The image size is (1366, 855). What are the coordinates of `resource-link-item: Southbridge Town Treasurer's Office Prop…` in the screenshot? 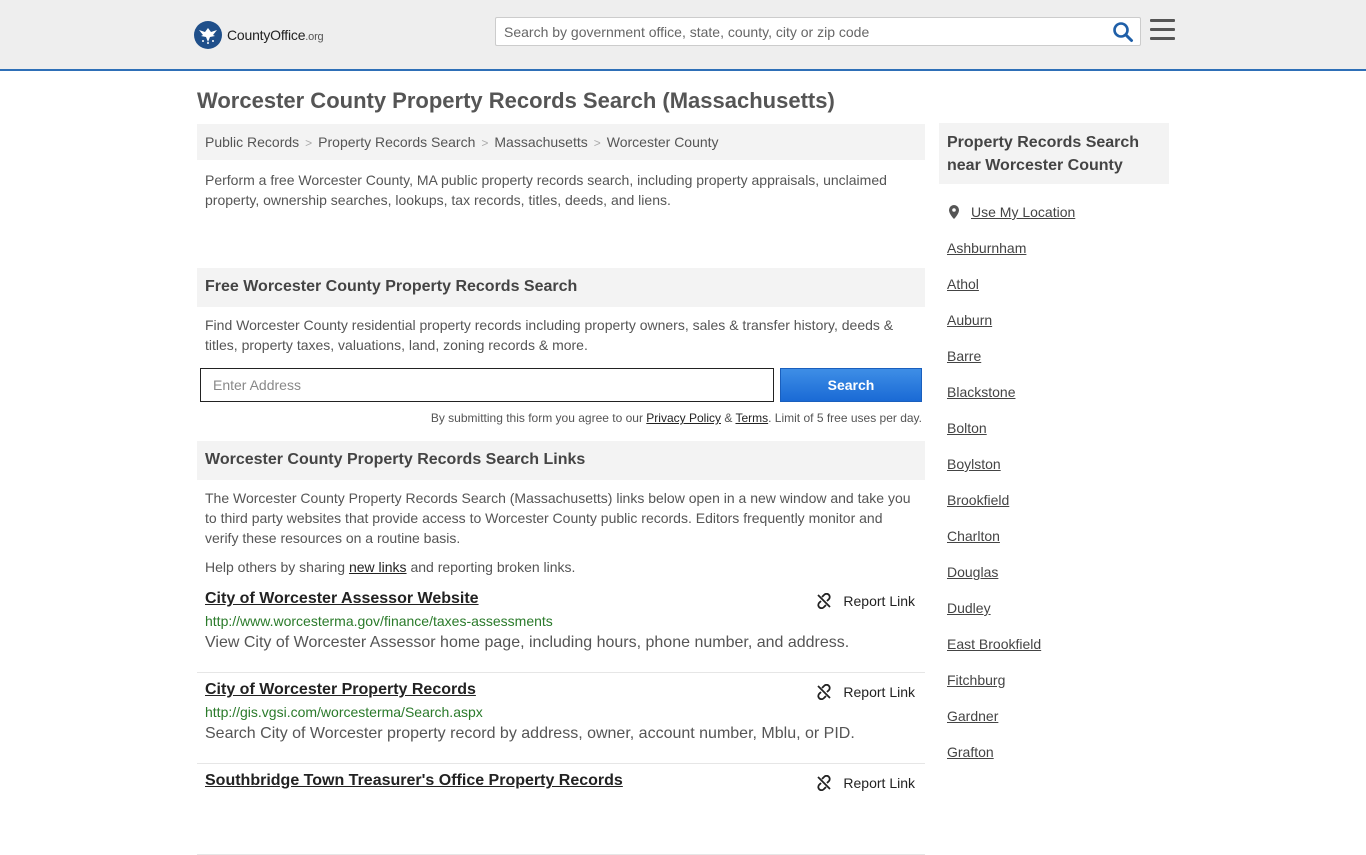 It's located at (561, 809).